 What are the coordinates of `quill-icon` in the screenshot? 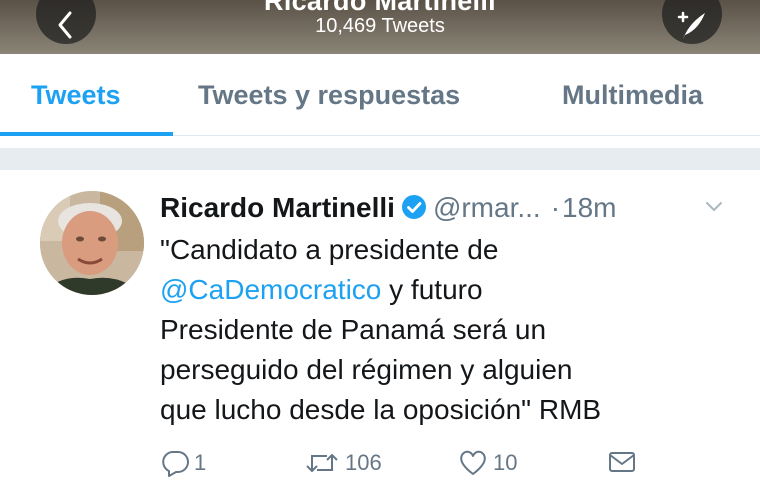 It's located at (691, 25).